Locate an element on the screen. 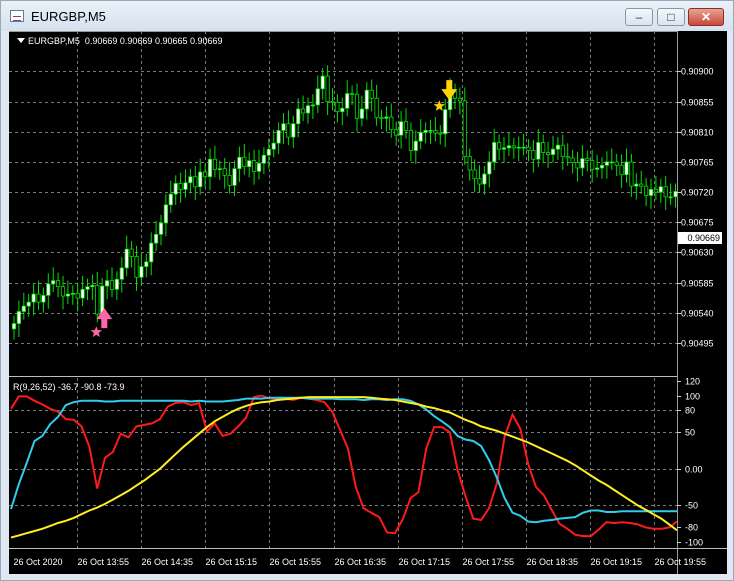  title-bar: EURGBP,M5 – □ ✕ is located at coordinates (367, 16).